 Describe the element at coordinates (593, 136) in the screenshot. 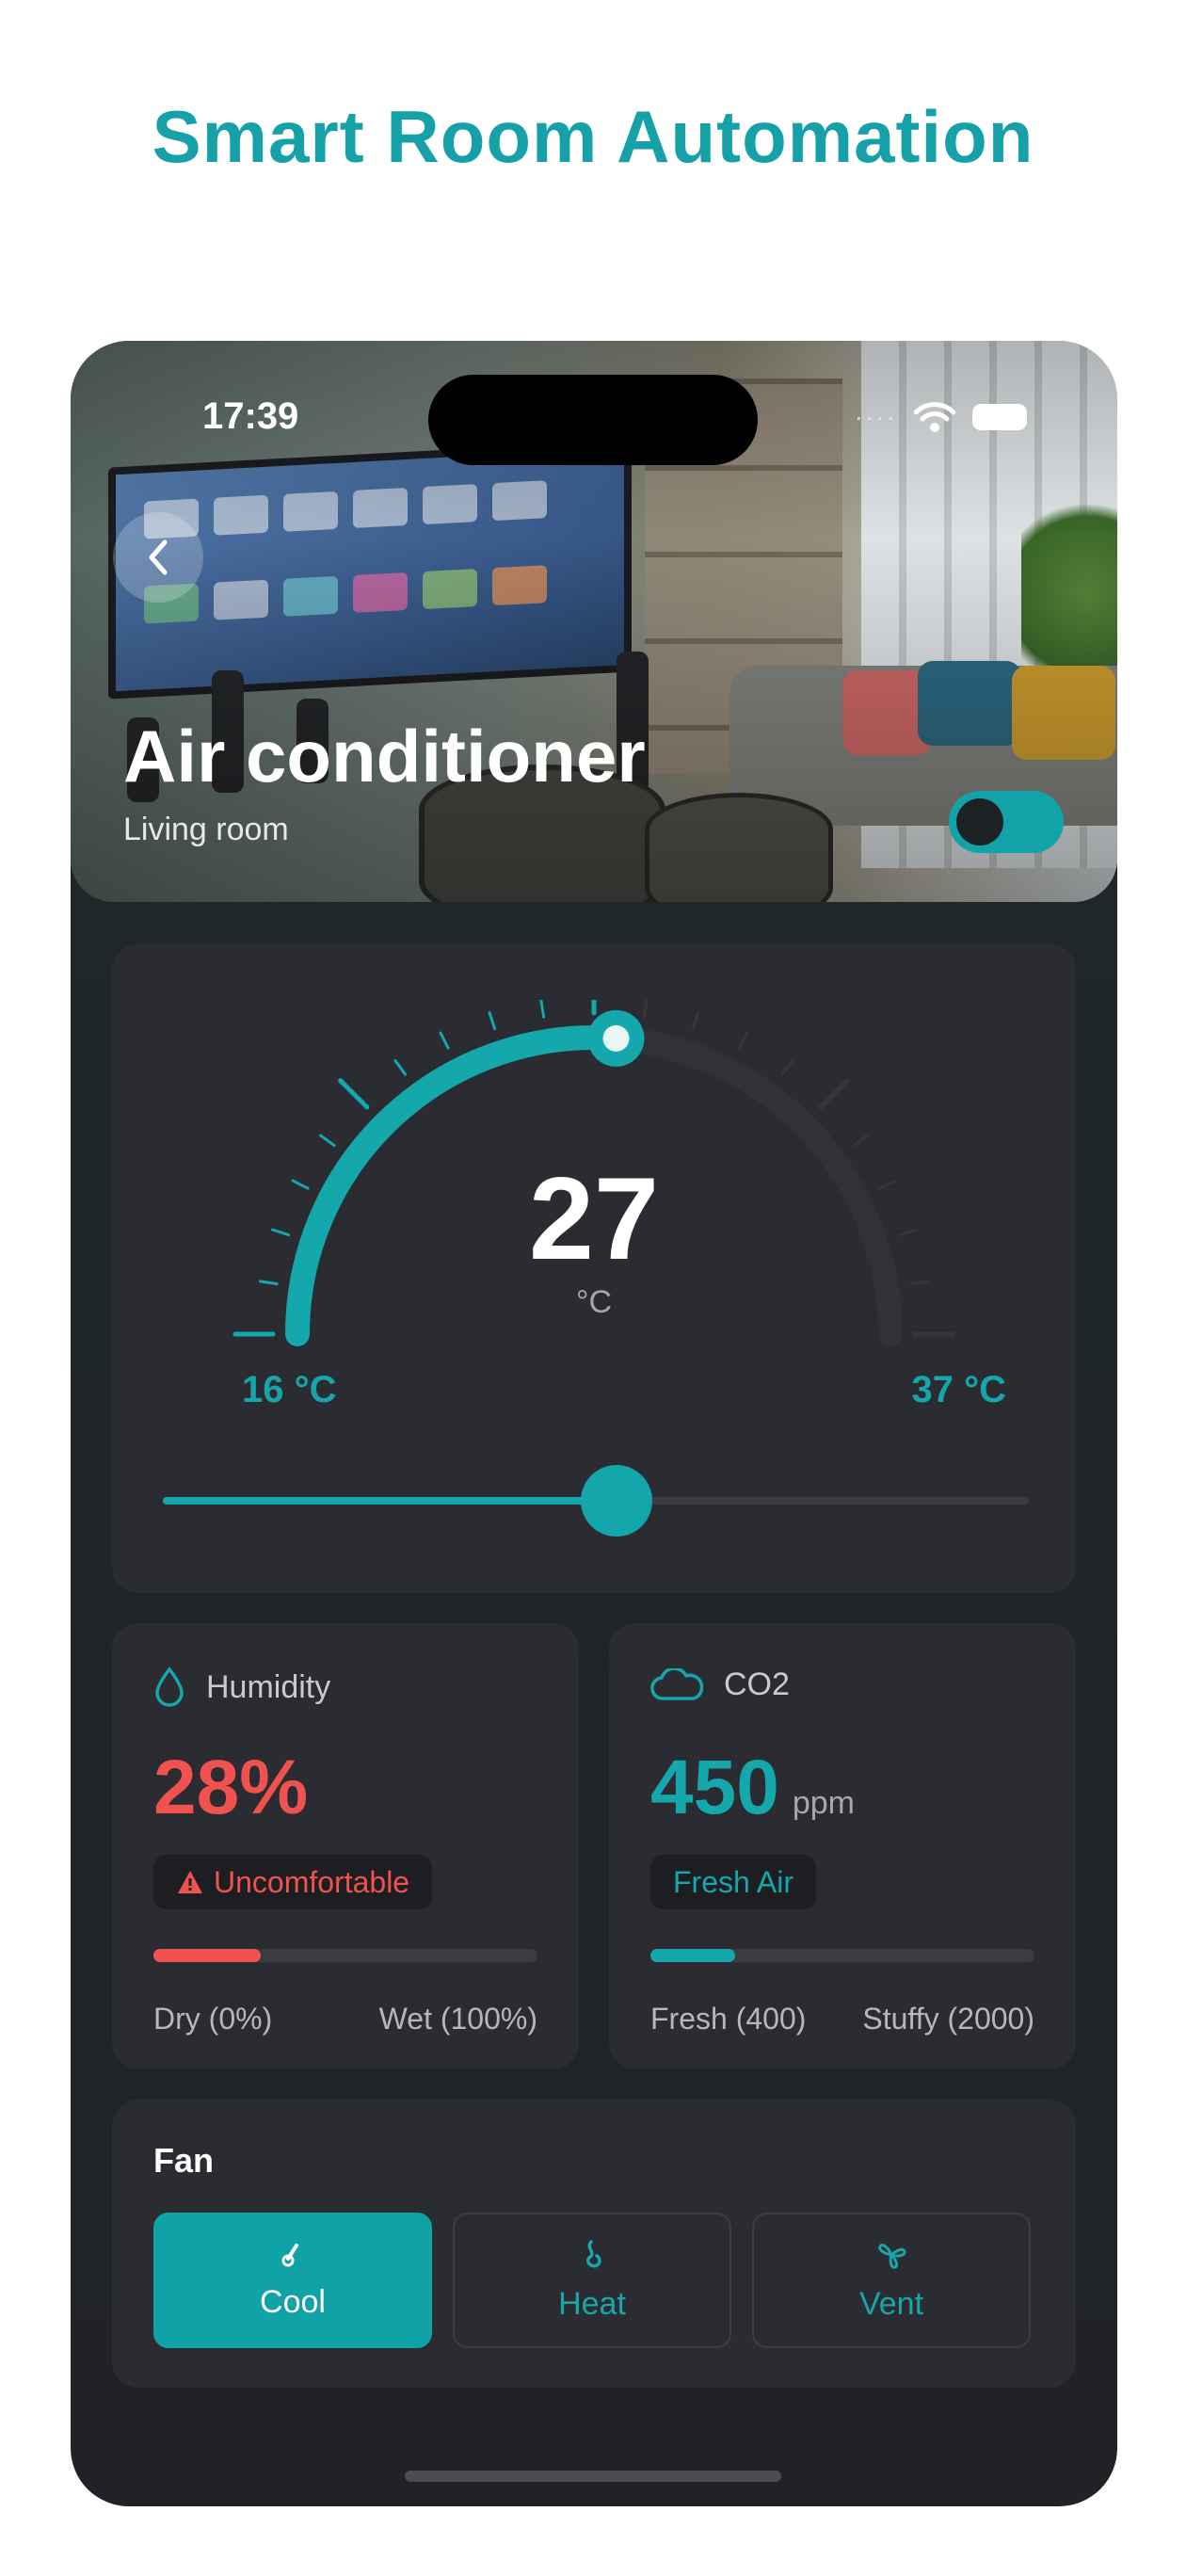

I see `page-title: Smart Room Automation` at that location.